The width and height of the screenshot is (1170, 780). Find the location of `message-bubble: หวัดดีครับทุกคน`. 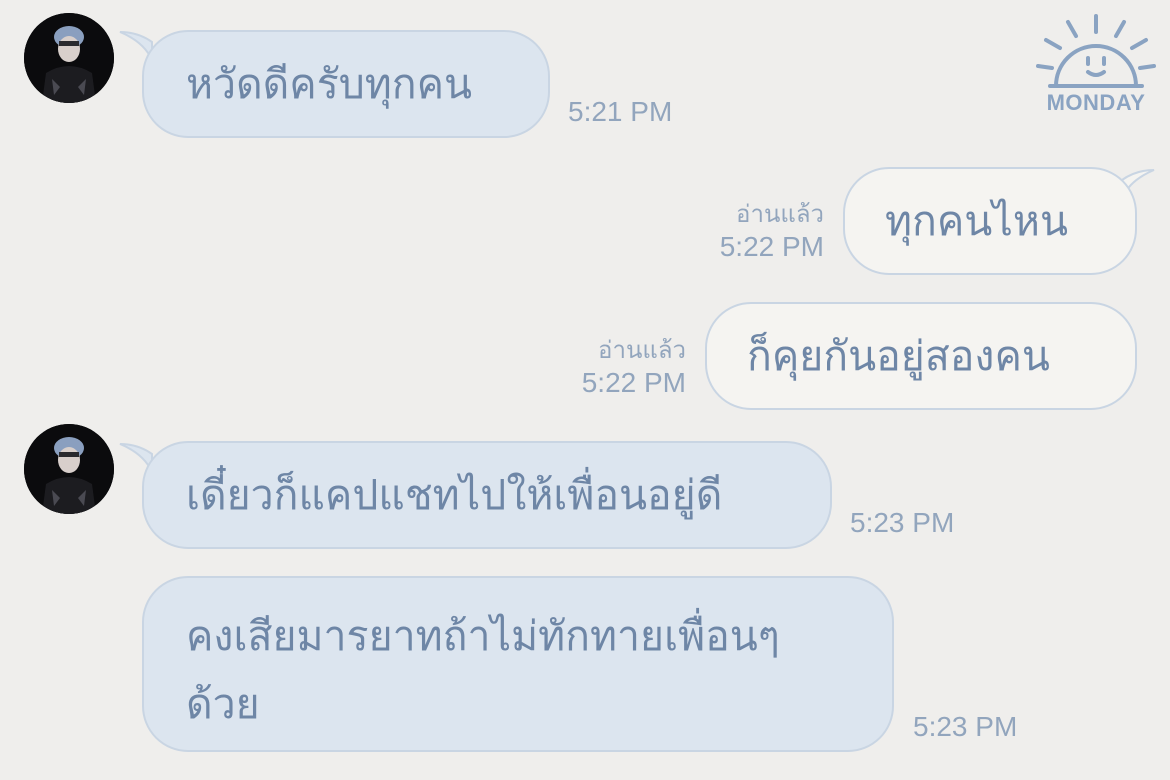

message-bubble: หวัดดีครับทุกคน is located at coordinates (346, 84).